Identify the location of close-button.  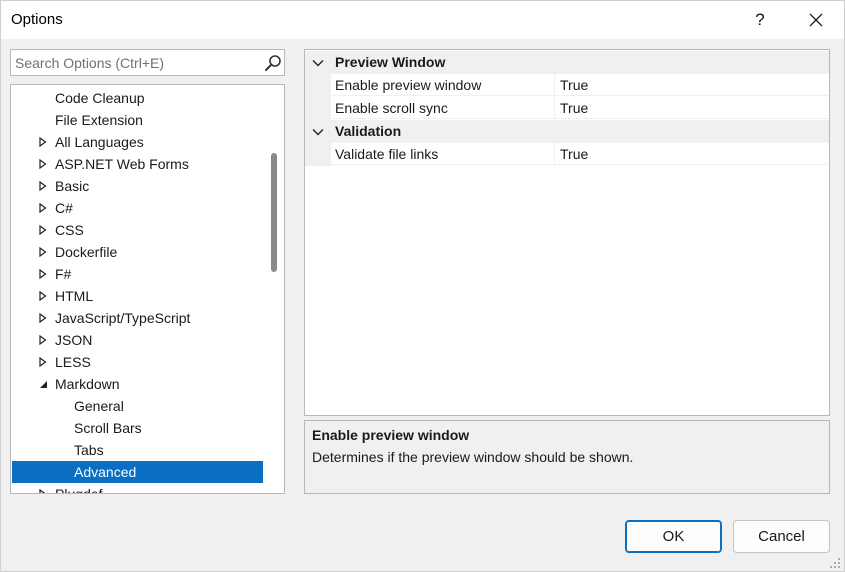
(816, 20).